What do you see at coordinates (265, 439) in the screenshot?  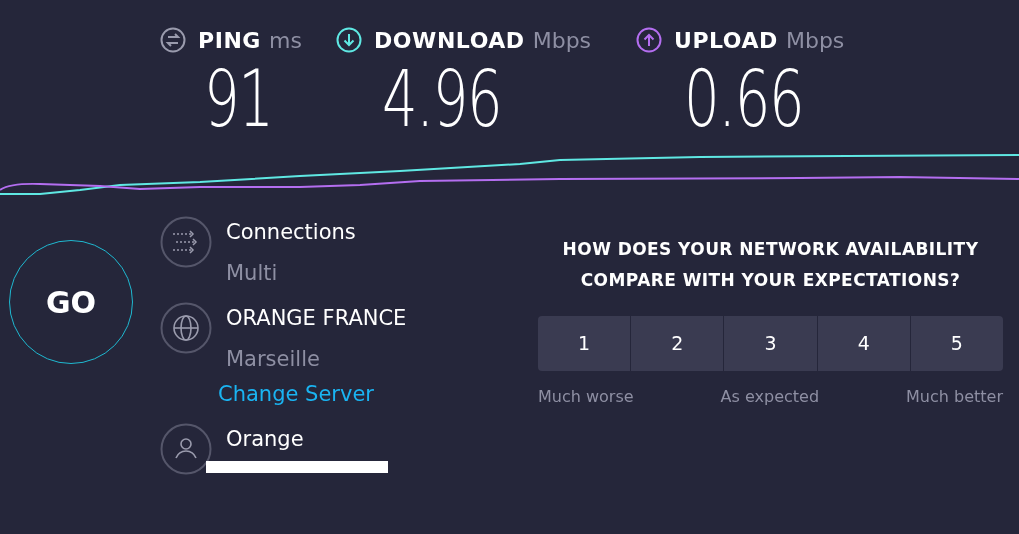 I see `detail-title: Orange` at bounding box center [265, 439].